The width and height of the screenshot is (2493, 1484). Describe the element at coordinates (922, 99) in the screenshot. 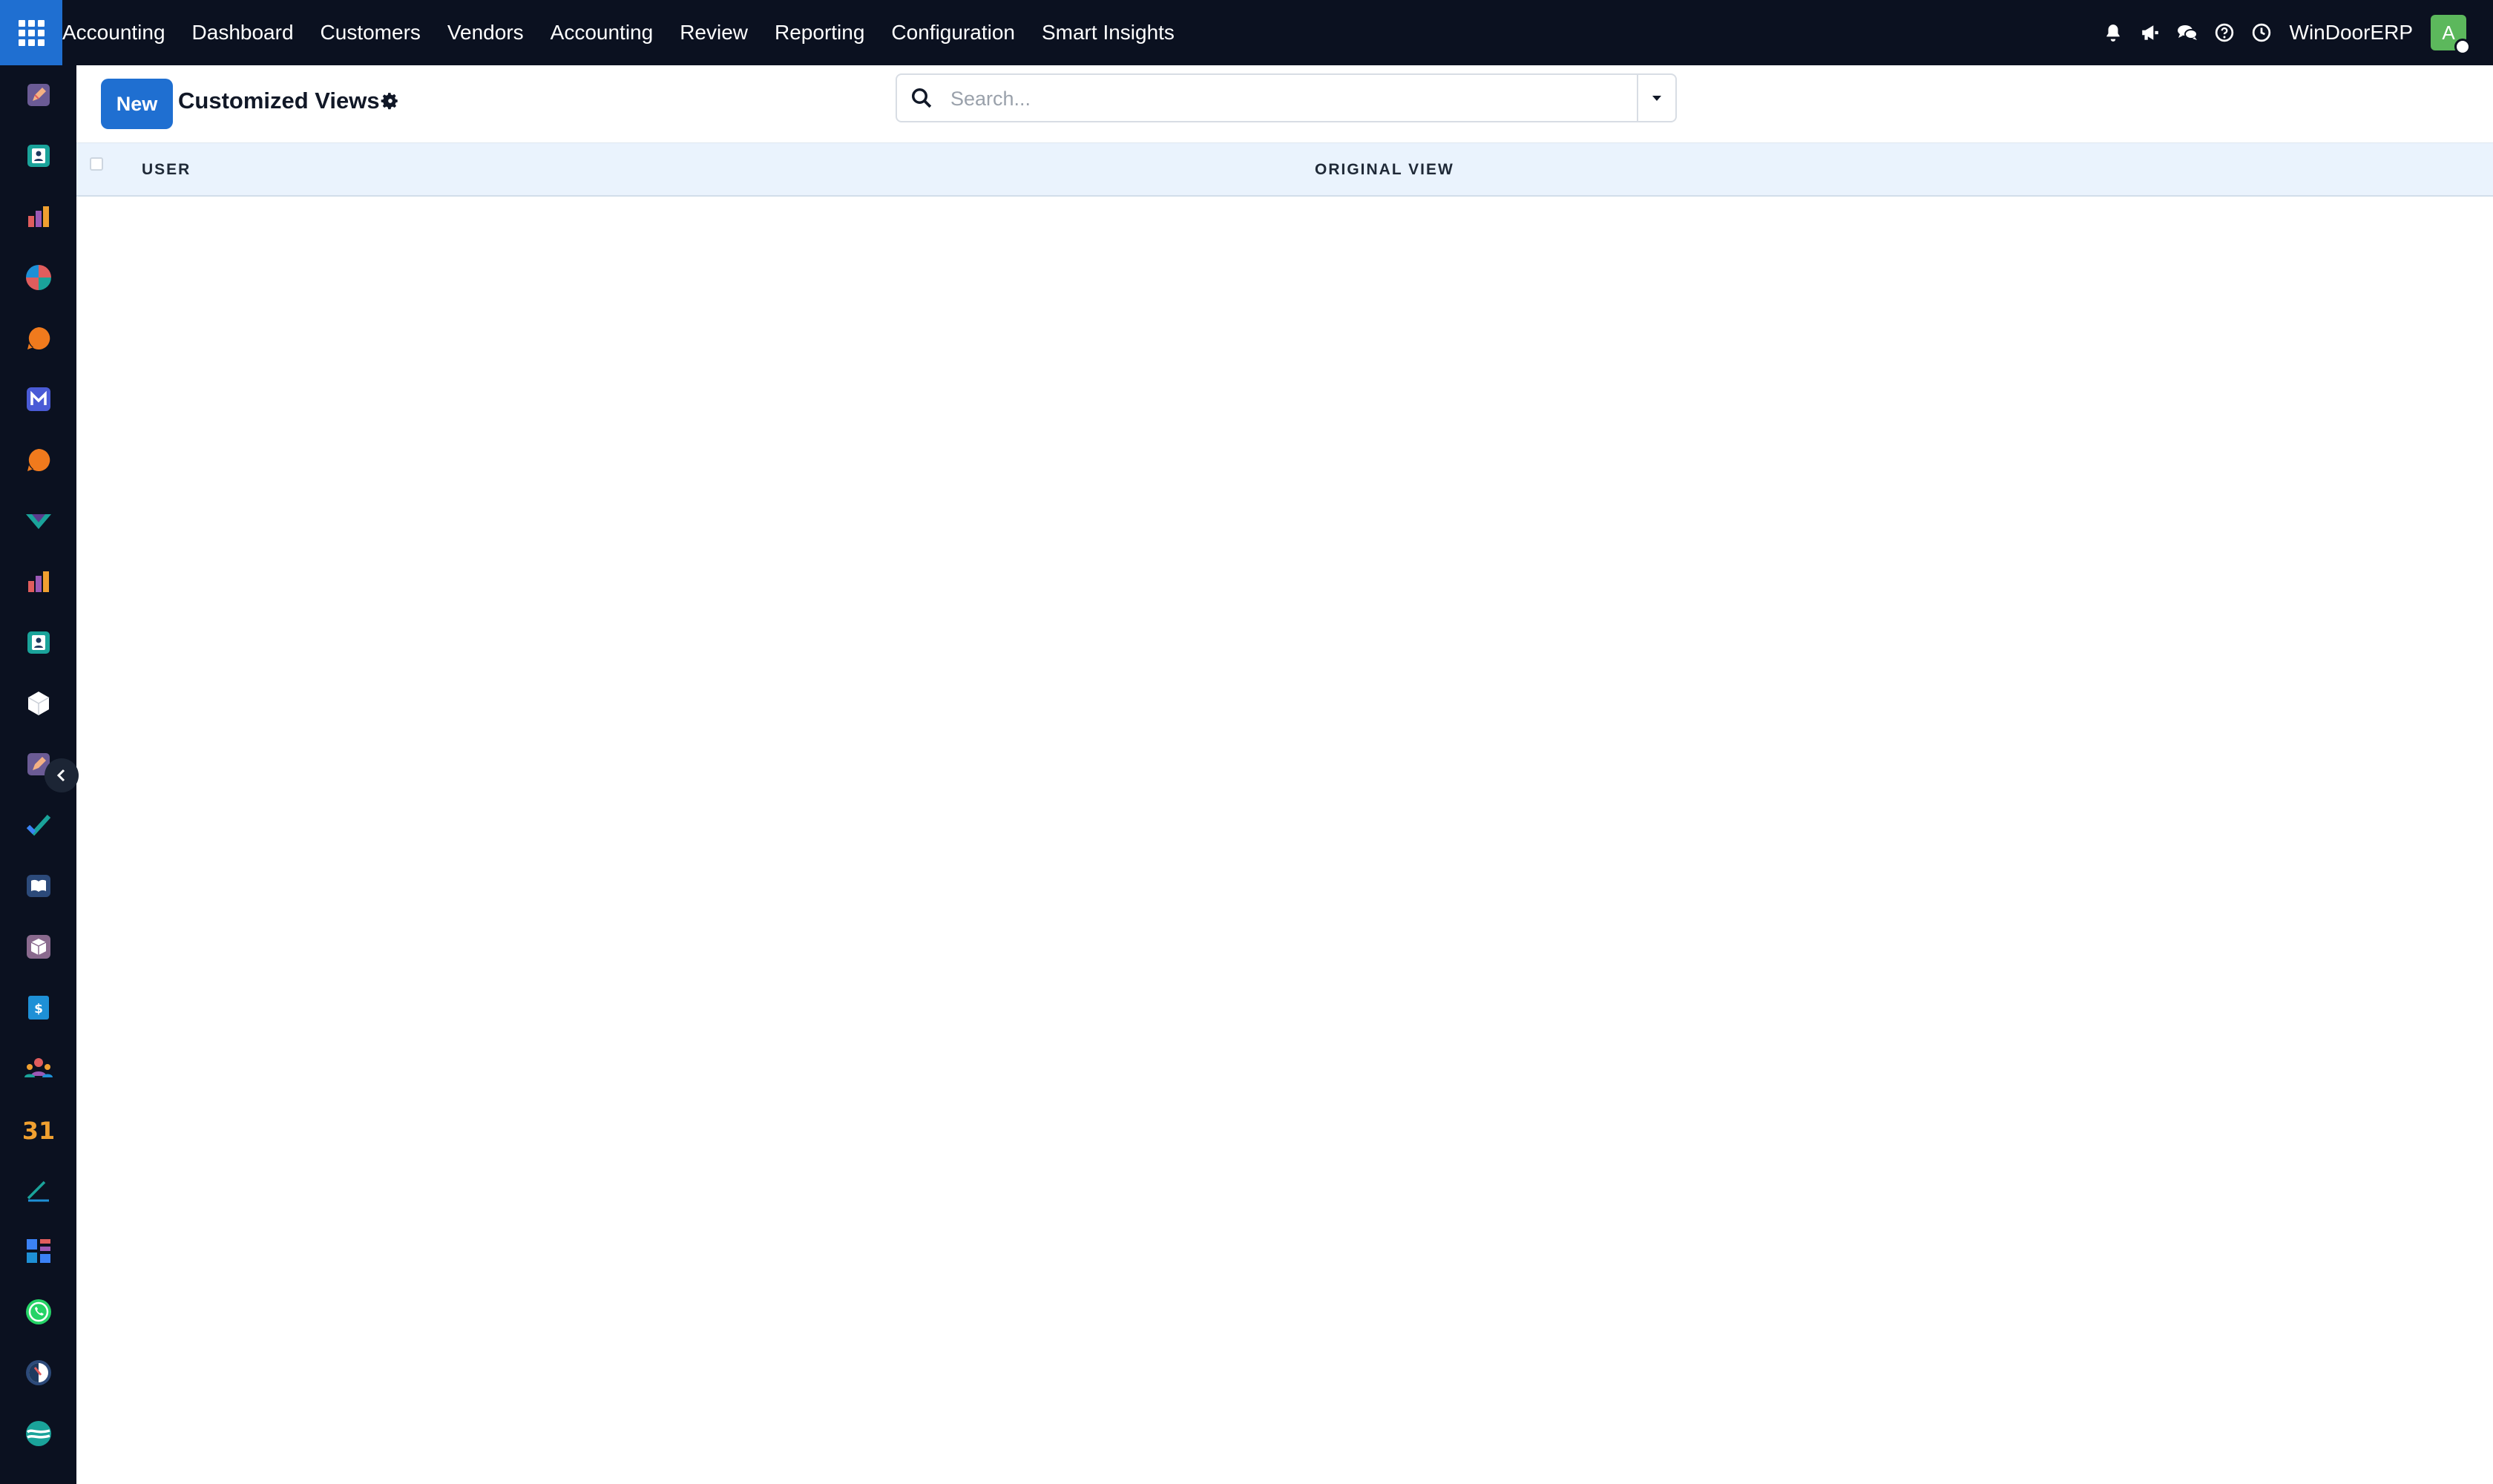

I see `search-icon` at that location.